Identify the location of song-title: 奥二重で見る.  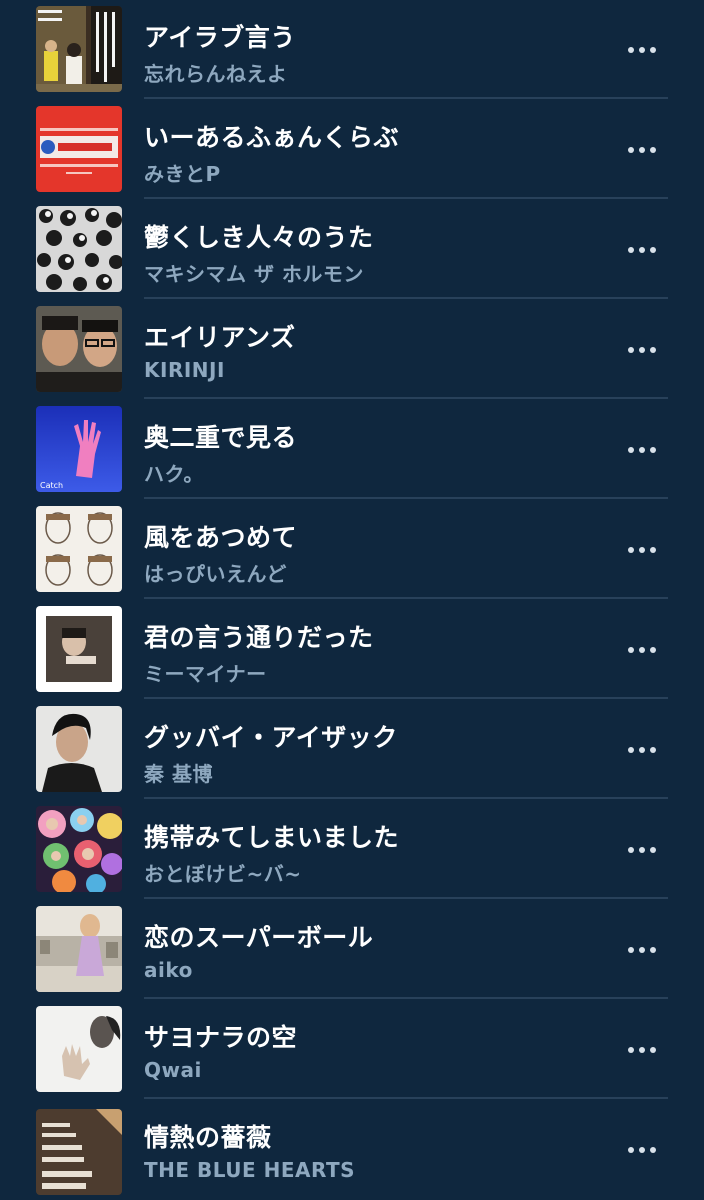
(221, 437).